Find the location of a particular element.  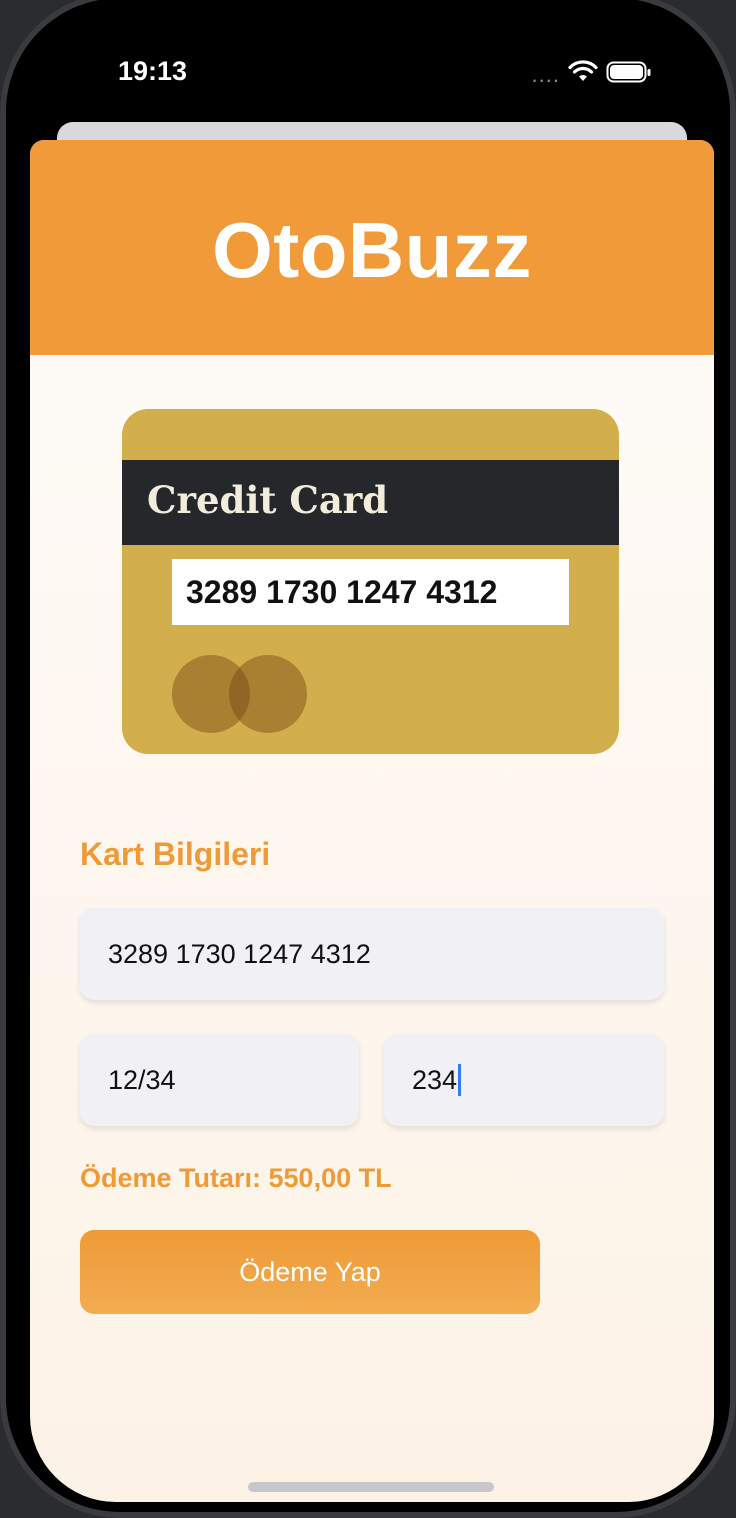

app-title: OtoBuzz is located at coordinates (372, 250).